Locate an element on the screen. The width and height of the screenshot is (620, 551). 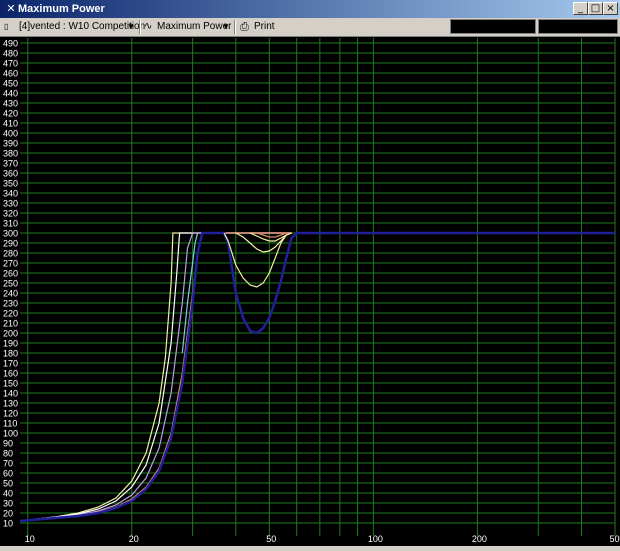
y-tick-label: 390 is located at coordinates (10, 144).